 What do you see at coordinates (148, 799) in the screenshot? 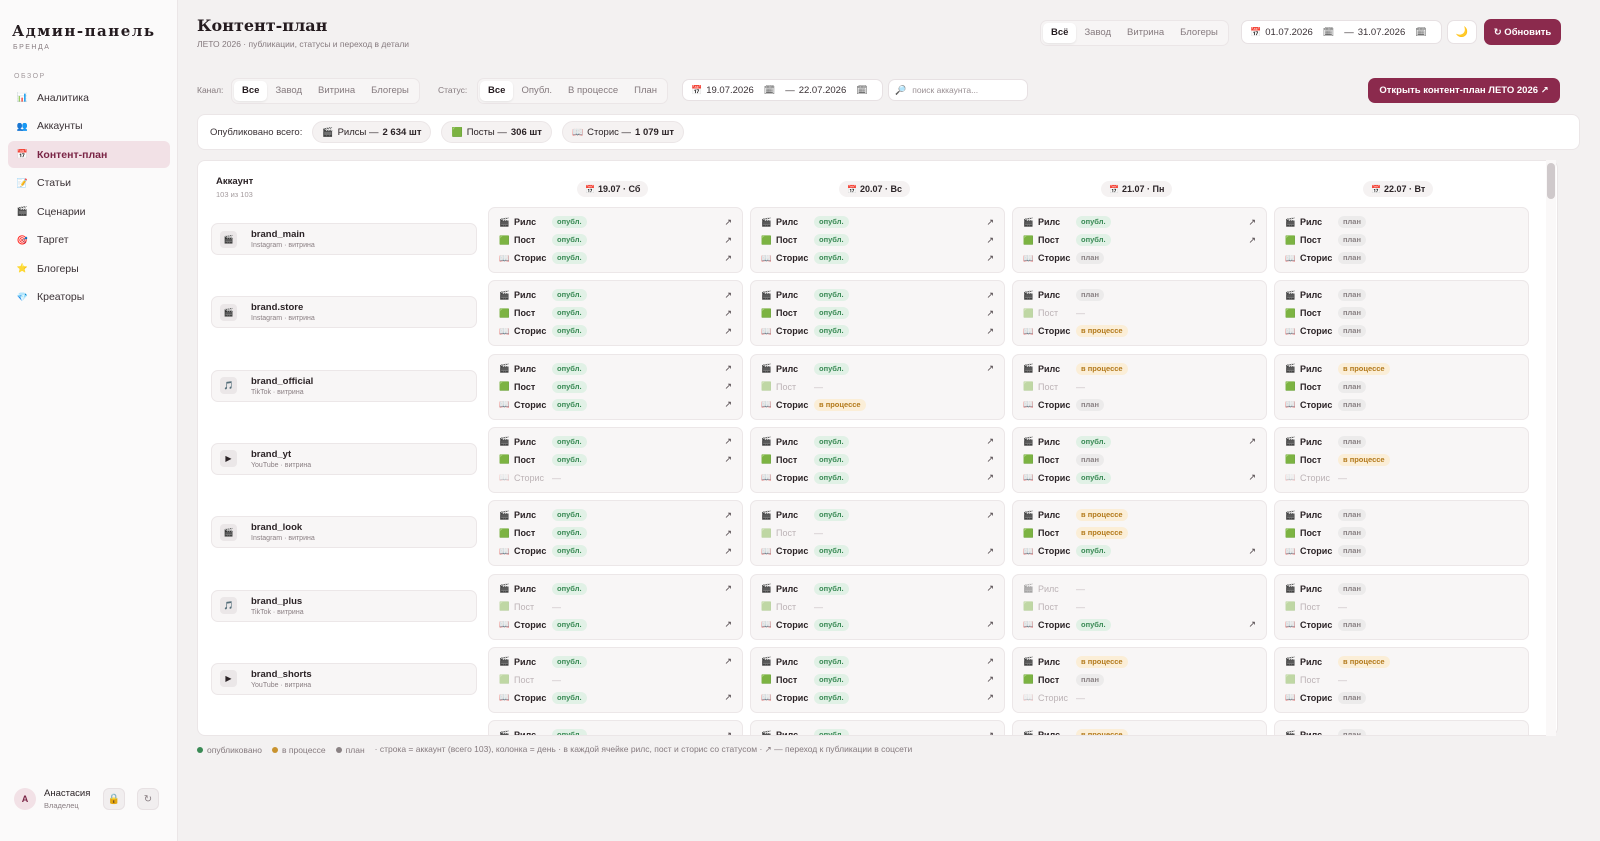
I see `logout-icon: ↻` at bounding box center [148, 799].